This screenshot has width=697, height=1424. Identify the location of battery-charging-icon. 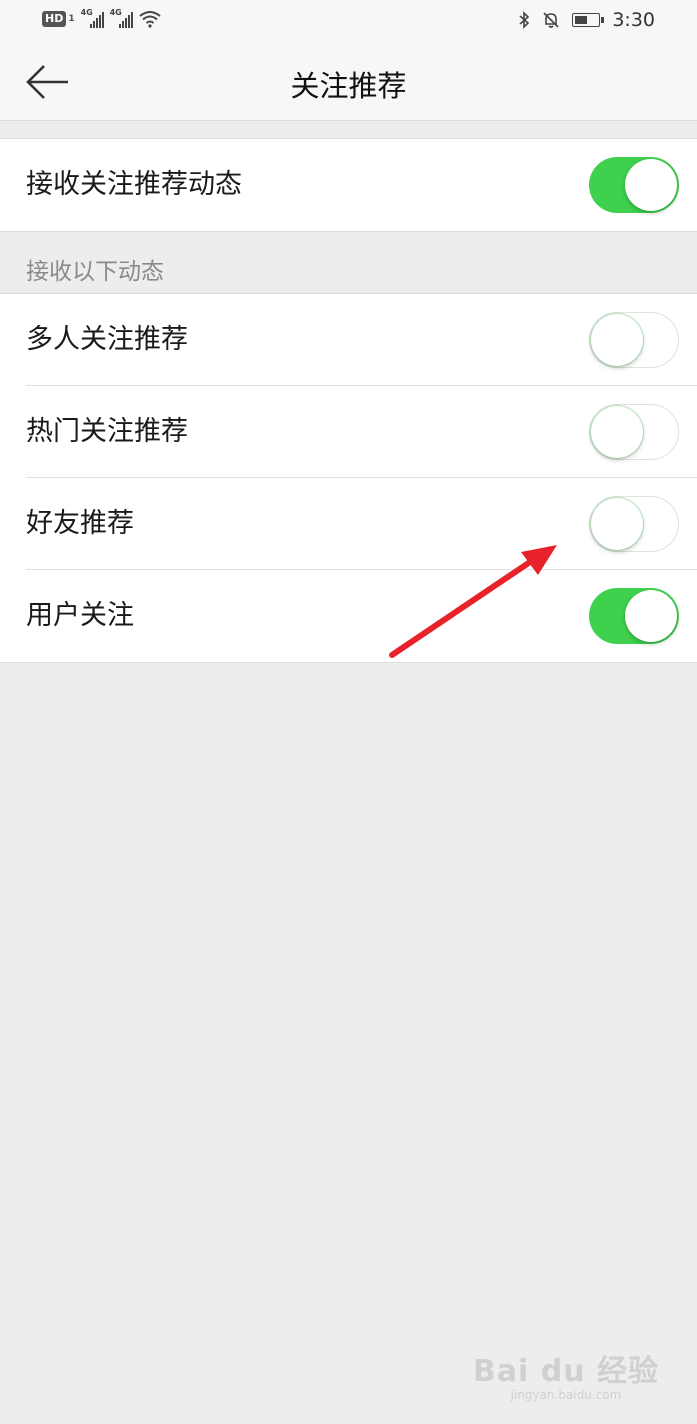
(588, 20).